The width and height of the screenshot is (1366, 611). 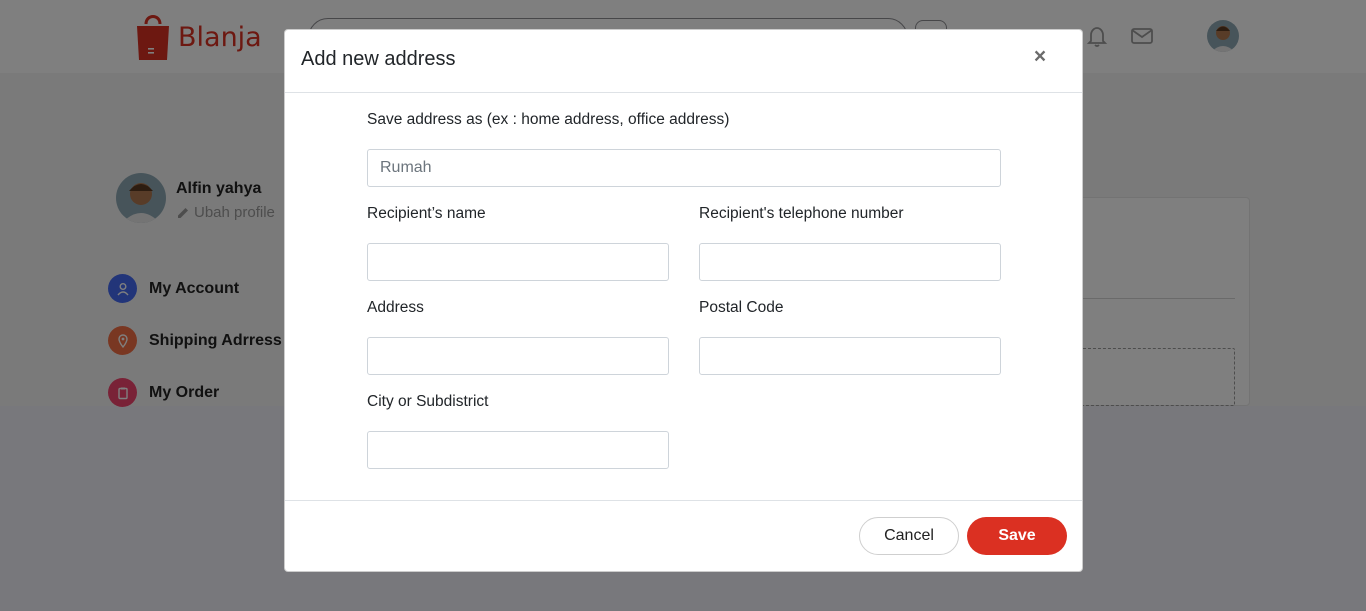 I want to click on modal-header: Add new address ×, so click(x=683, y=61).